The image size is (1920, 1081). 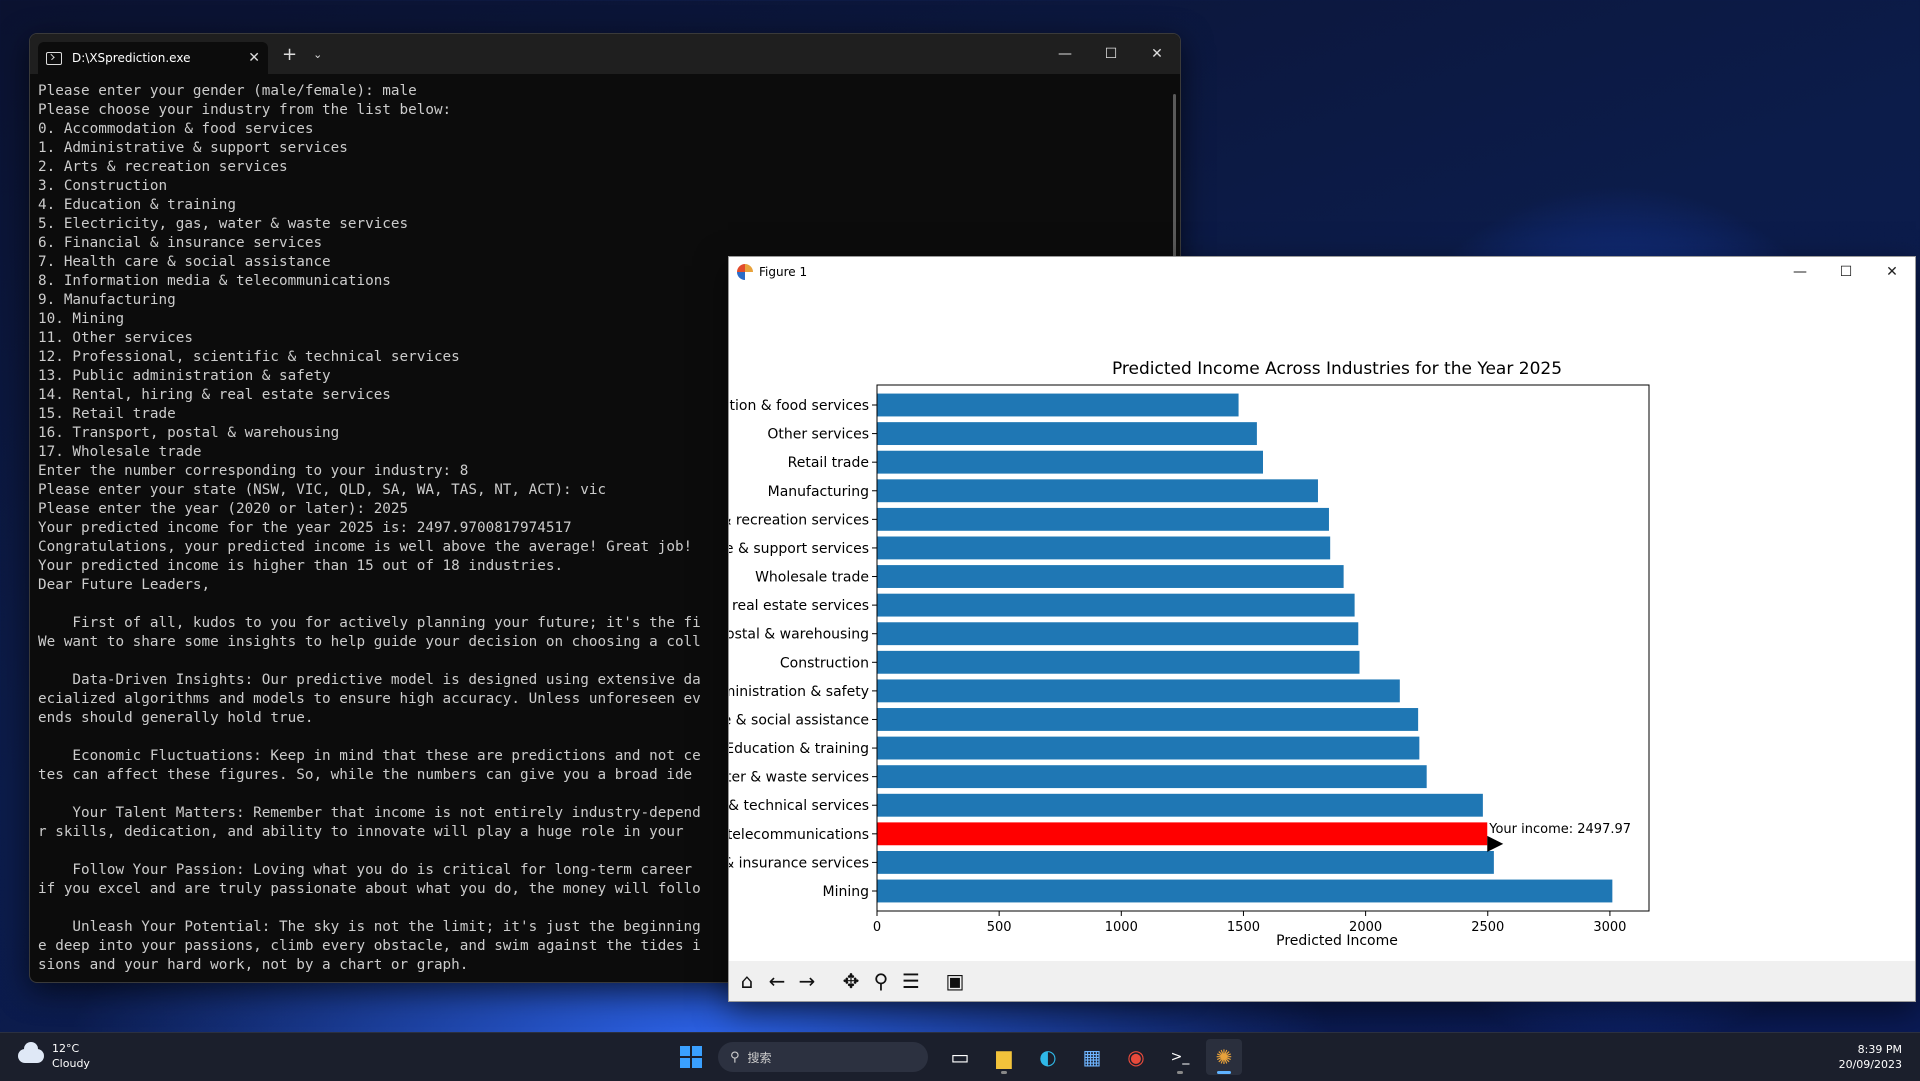 I want to click on annotation-arrow, so click(x=1495, y=843).